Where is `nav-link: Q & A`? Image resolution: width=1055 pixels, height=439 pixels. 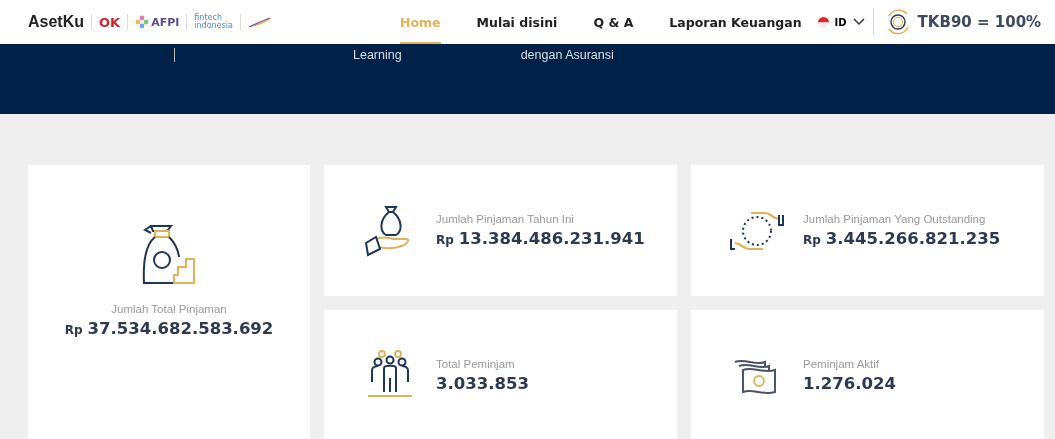
nav-link: Q & A is located at coordinates (613, 22).